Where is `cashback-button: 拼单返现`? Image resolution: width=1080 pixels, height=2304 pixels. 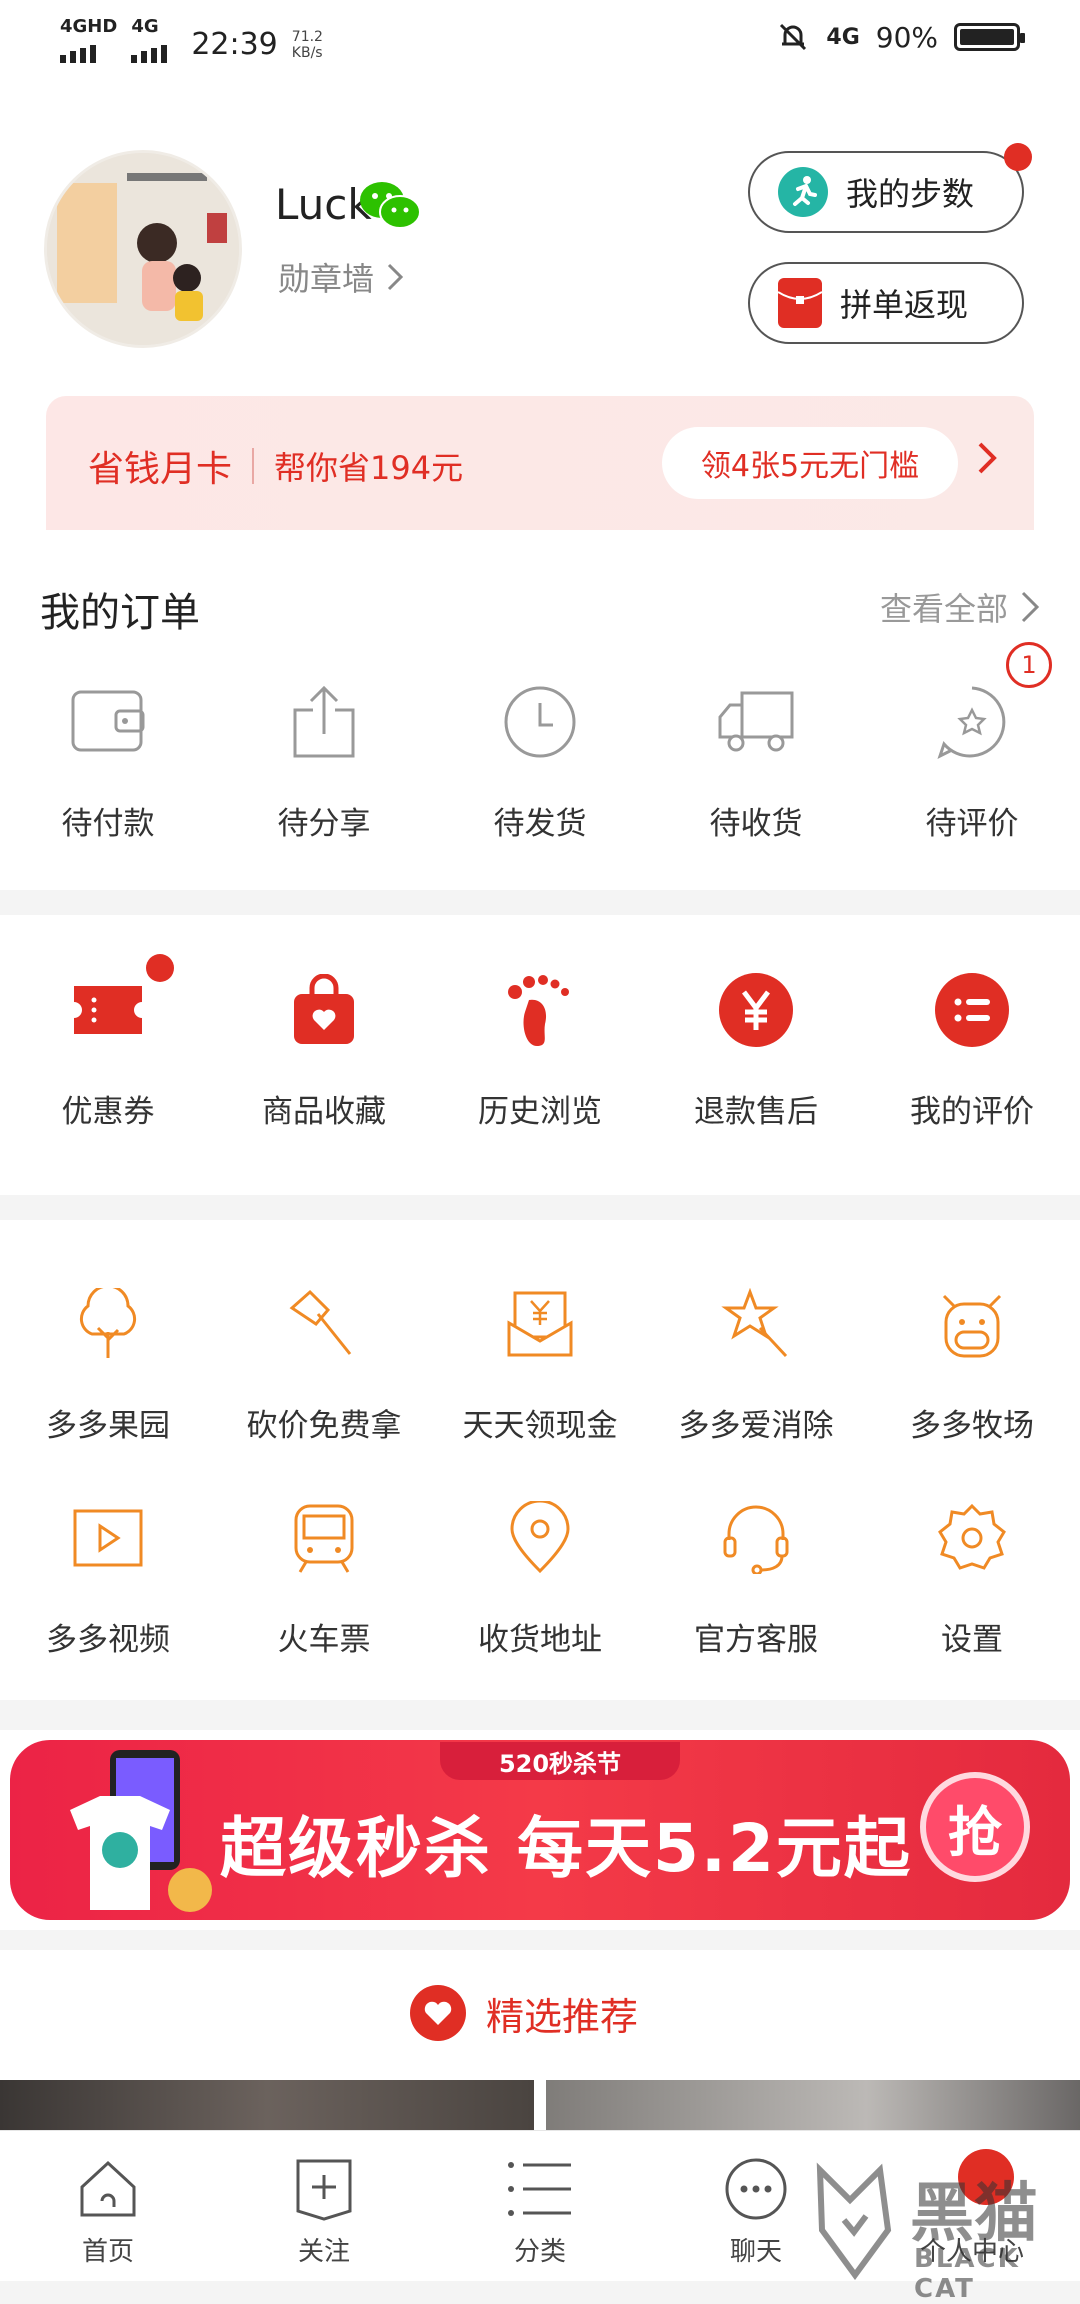
cashback-button: 拼单返现 is located at coordinates (886, 303).